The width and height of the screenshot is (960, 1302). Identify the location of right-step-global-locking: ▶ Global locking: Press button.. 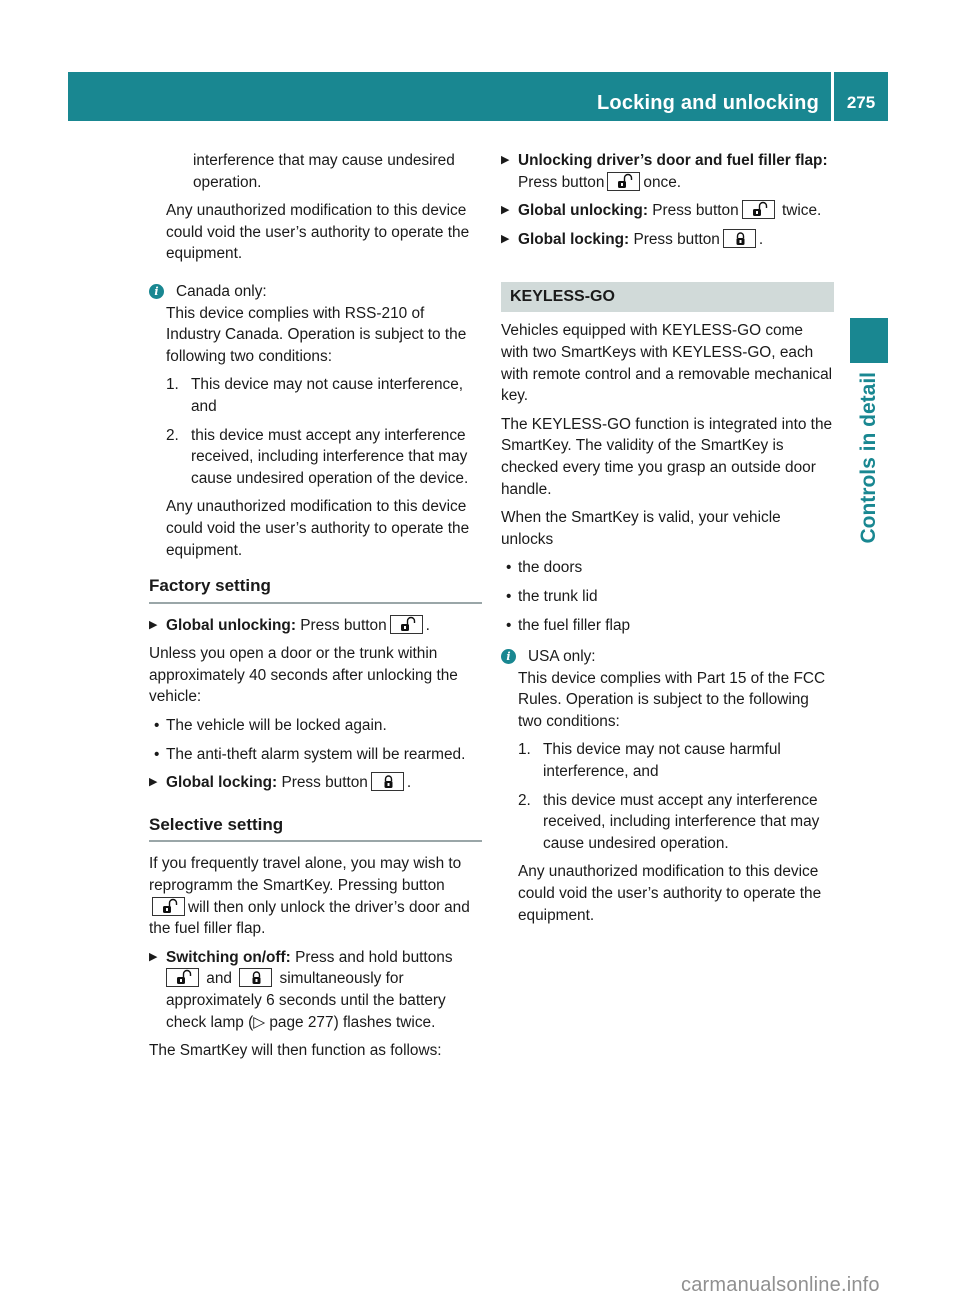
(667, 239).